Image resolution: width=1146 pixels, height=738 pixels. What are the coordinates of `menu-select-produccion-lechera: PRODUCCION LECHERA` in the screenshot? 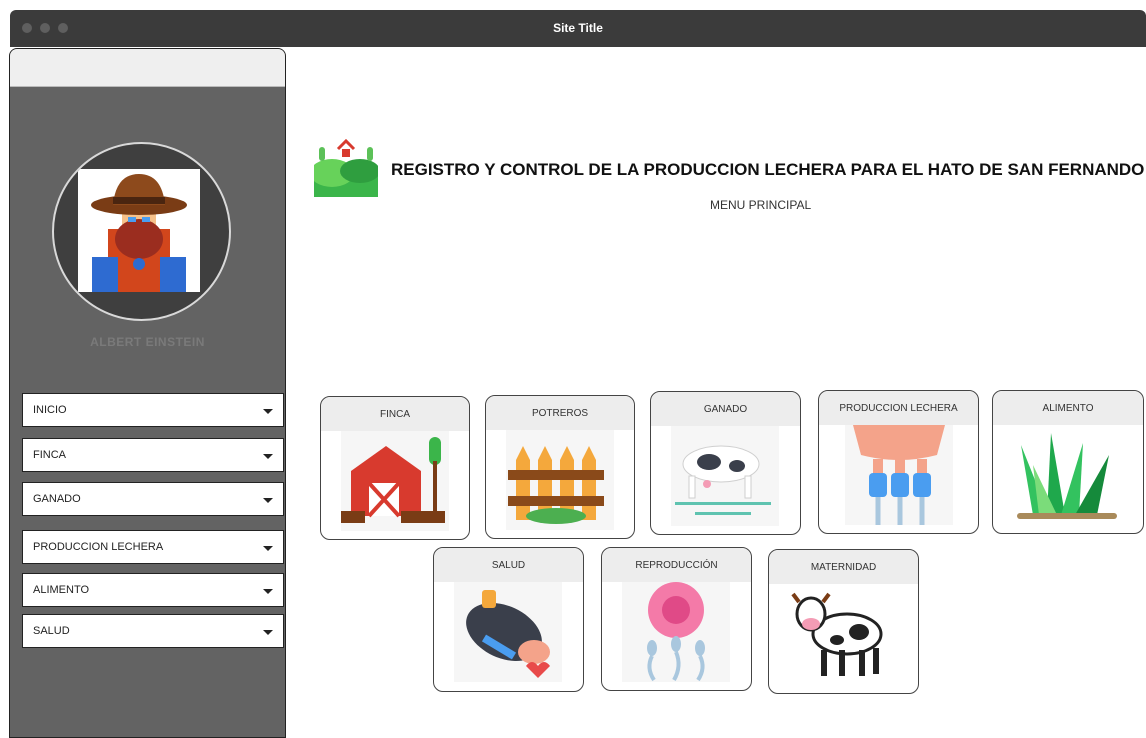 It's located at (153, 547).